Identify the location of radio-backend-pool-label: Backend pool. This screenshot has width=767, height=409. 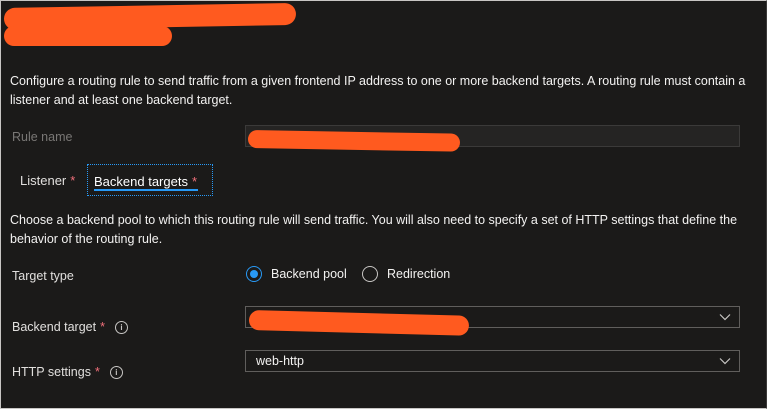
(309, 274).